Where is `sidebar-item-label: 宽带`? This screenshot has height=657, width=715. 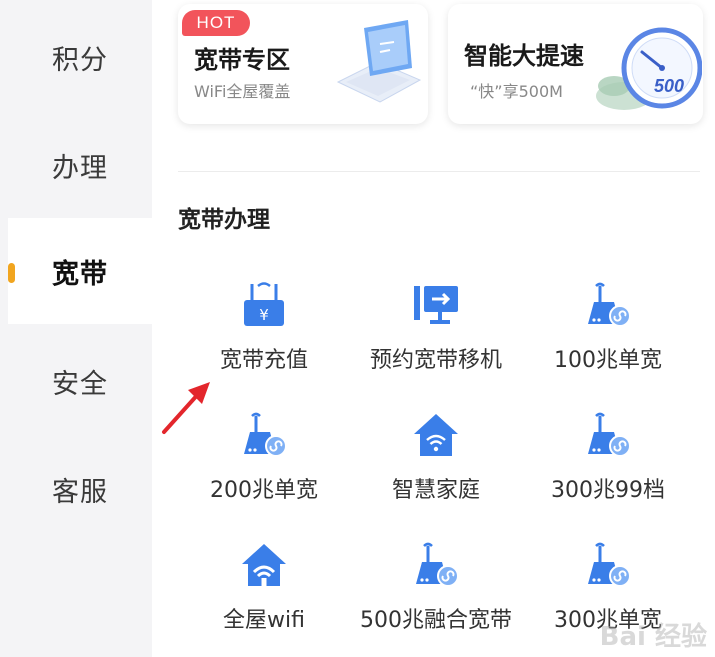
sidebar-item-label: 宽带 is located at coordinates (80, 274).